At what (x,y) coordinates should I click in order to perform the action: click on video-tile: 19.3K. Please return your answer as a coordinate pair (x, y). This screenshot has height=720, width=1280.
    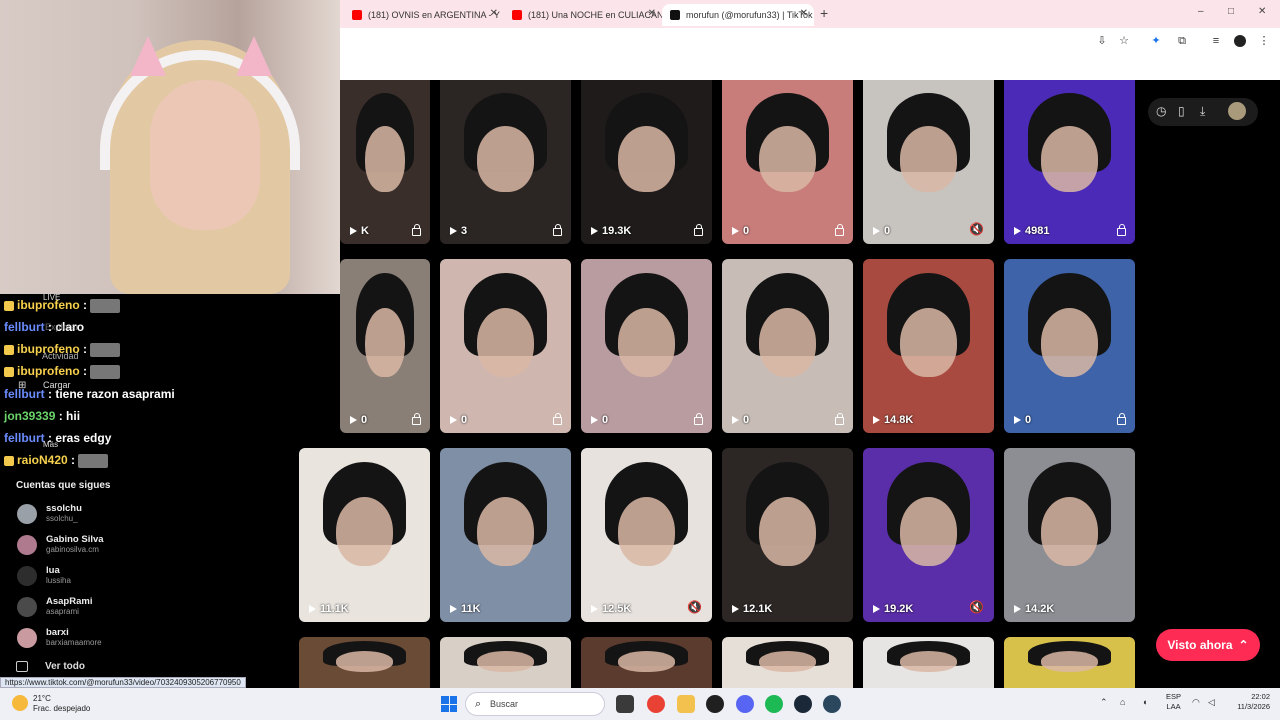
    Looking at the image, I should click on (646, 162).